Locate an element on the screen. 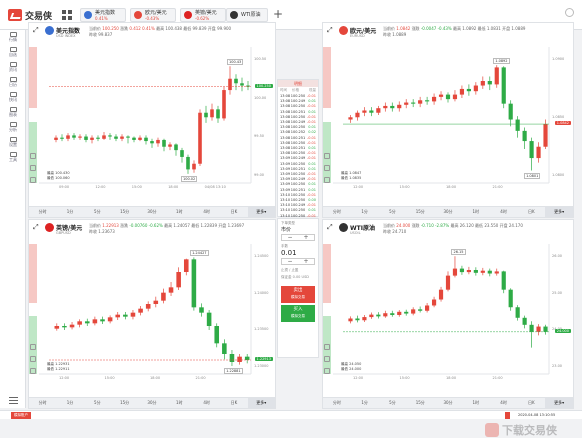 Image resolution: width=582 pixels, height=438 pixels. increase-button: + is located at coordinates (306, 238).